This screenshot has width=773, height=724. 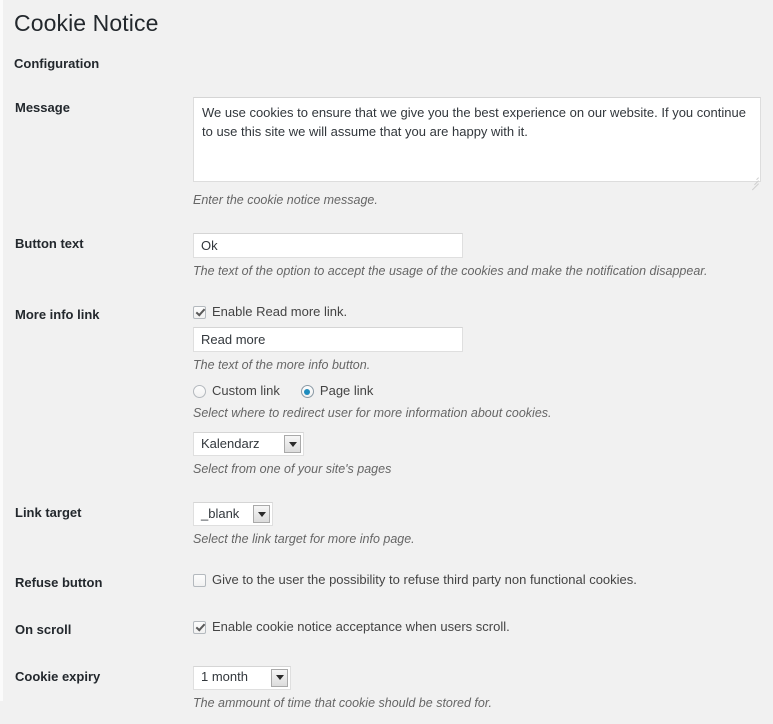 I want to click on radio-page-link-label: Page link, so click(x=346, y=391).